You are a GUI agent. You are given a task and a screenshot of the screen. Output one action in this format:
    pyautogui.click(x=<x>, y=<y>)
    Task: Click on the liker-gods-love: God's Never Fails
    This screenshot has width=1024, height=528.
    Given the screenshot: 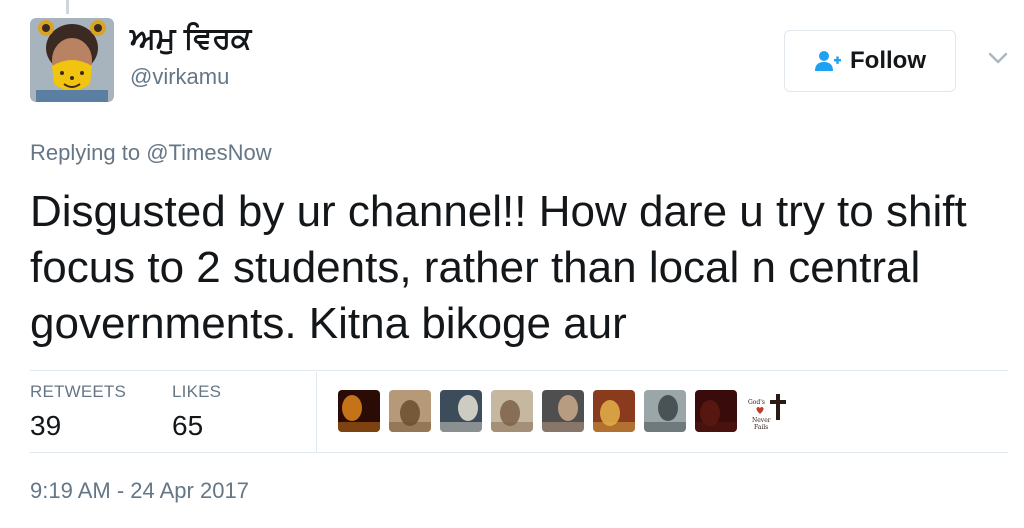 What is the action you would take?
    pyautogui.click(x=767, y=411)
    